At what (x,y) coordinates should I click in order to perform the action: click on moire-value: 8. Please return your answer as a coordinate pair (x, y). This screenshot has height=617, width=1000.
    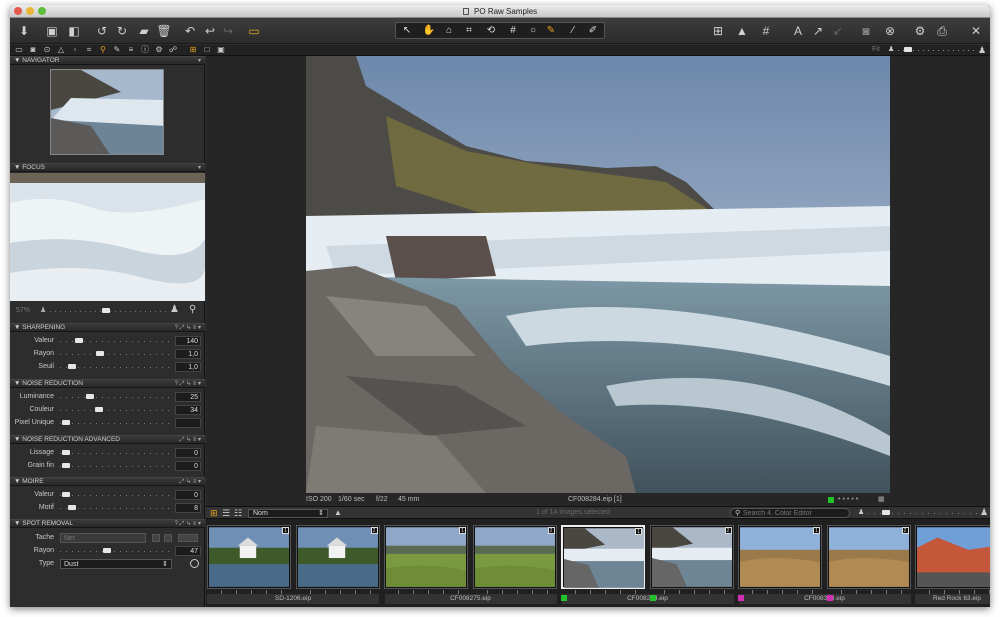
    Looking at the image, I should click on (188, 508).